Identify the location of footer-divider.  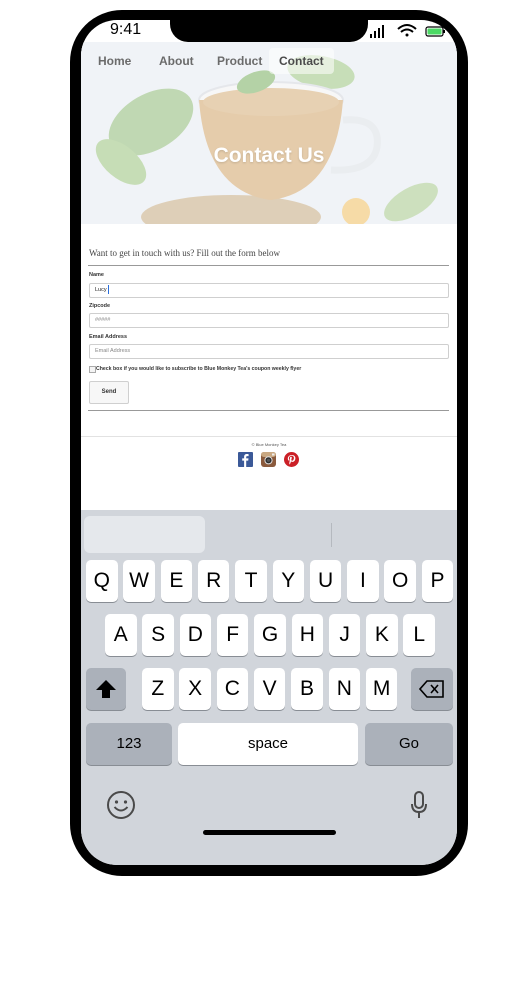
(269, 436).